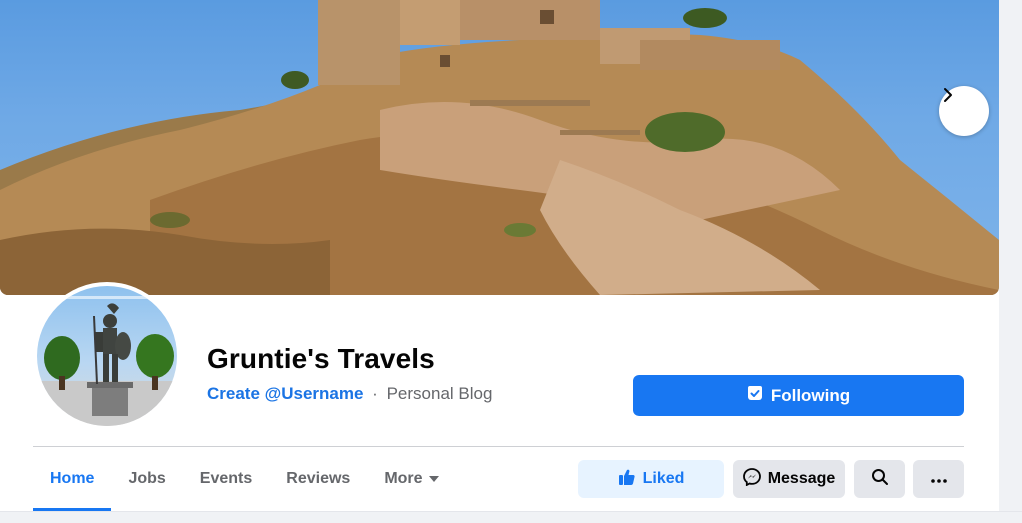  I want to click on cover-next-button, so click(964, 111).